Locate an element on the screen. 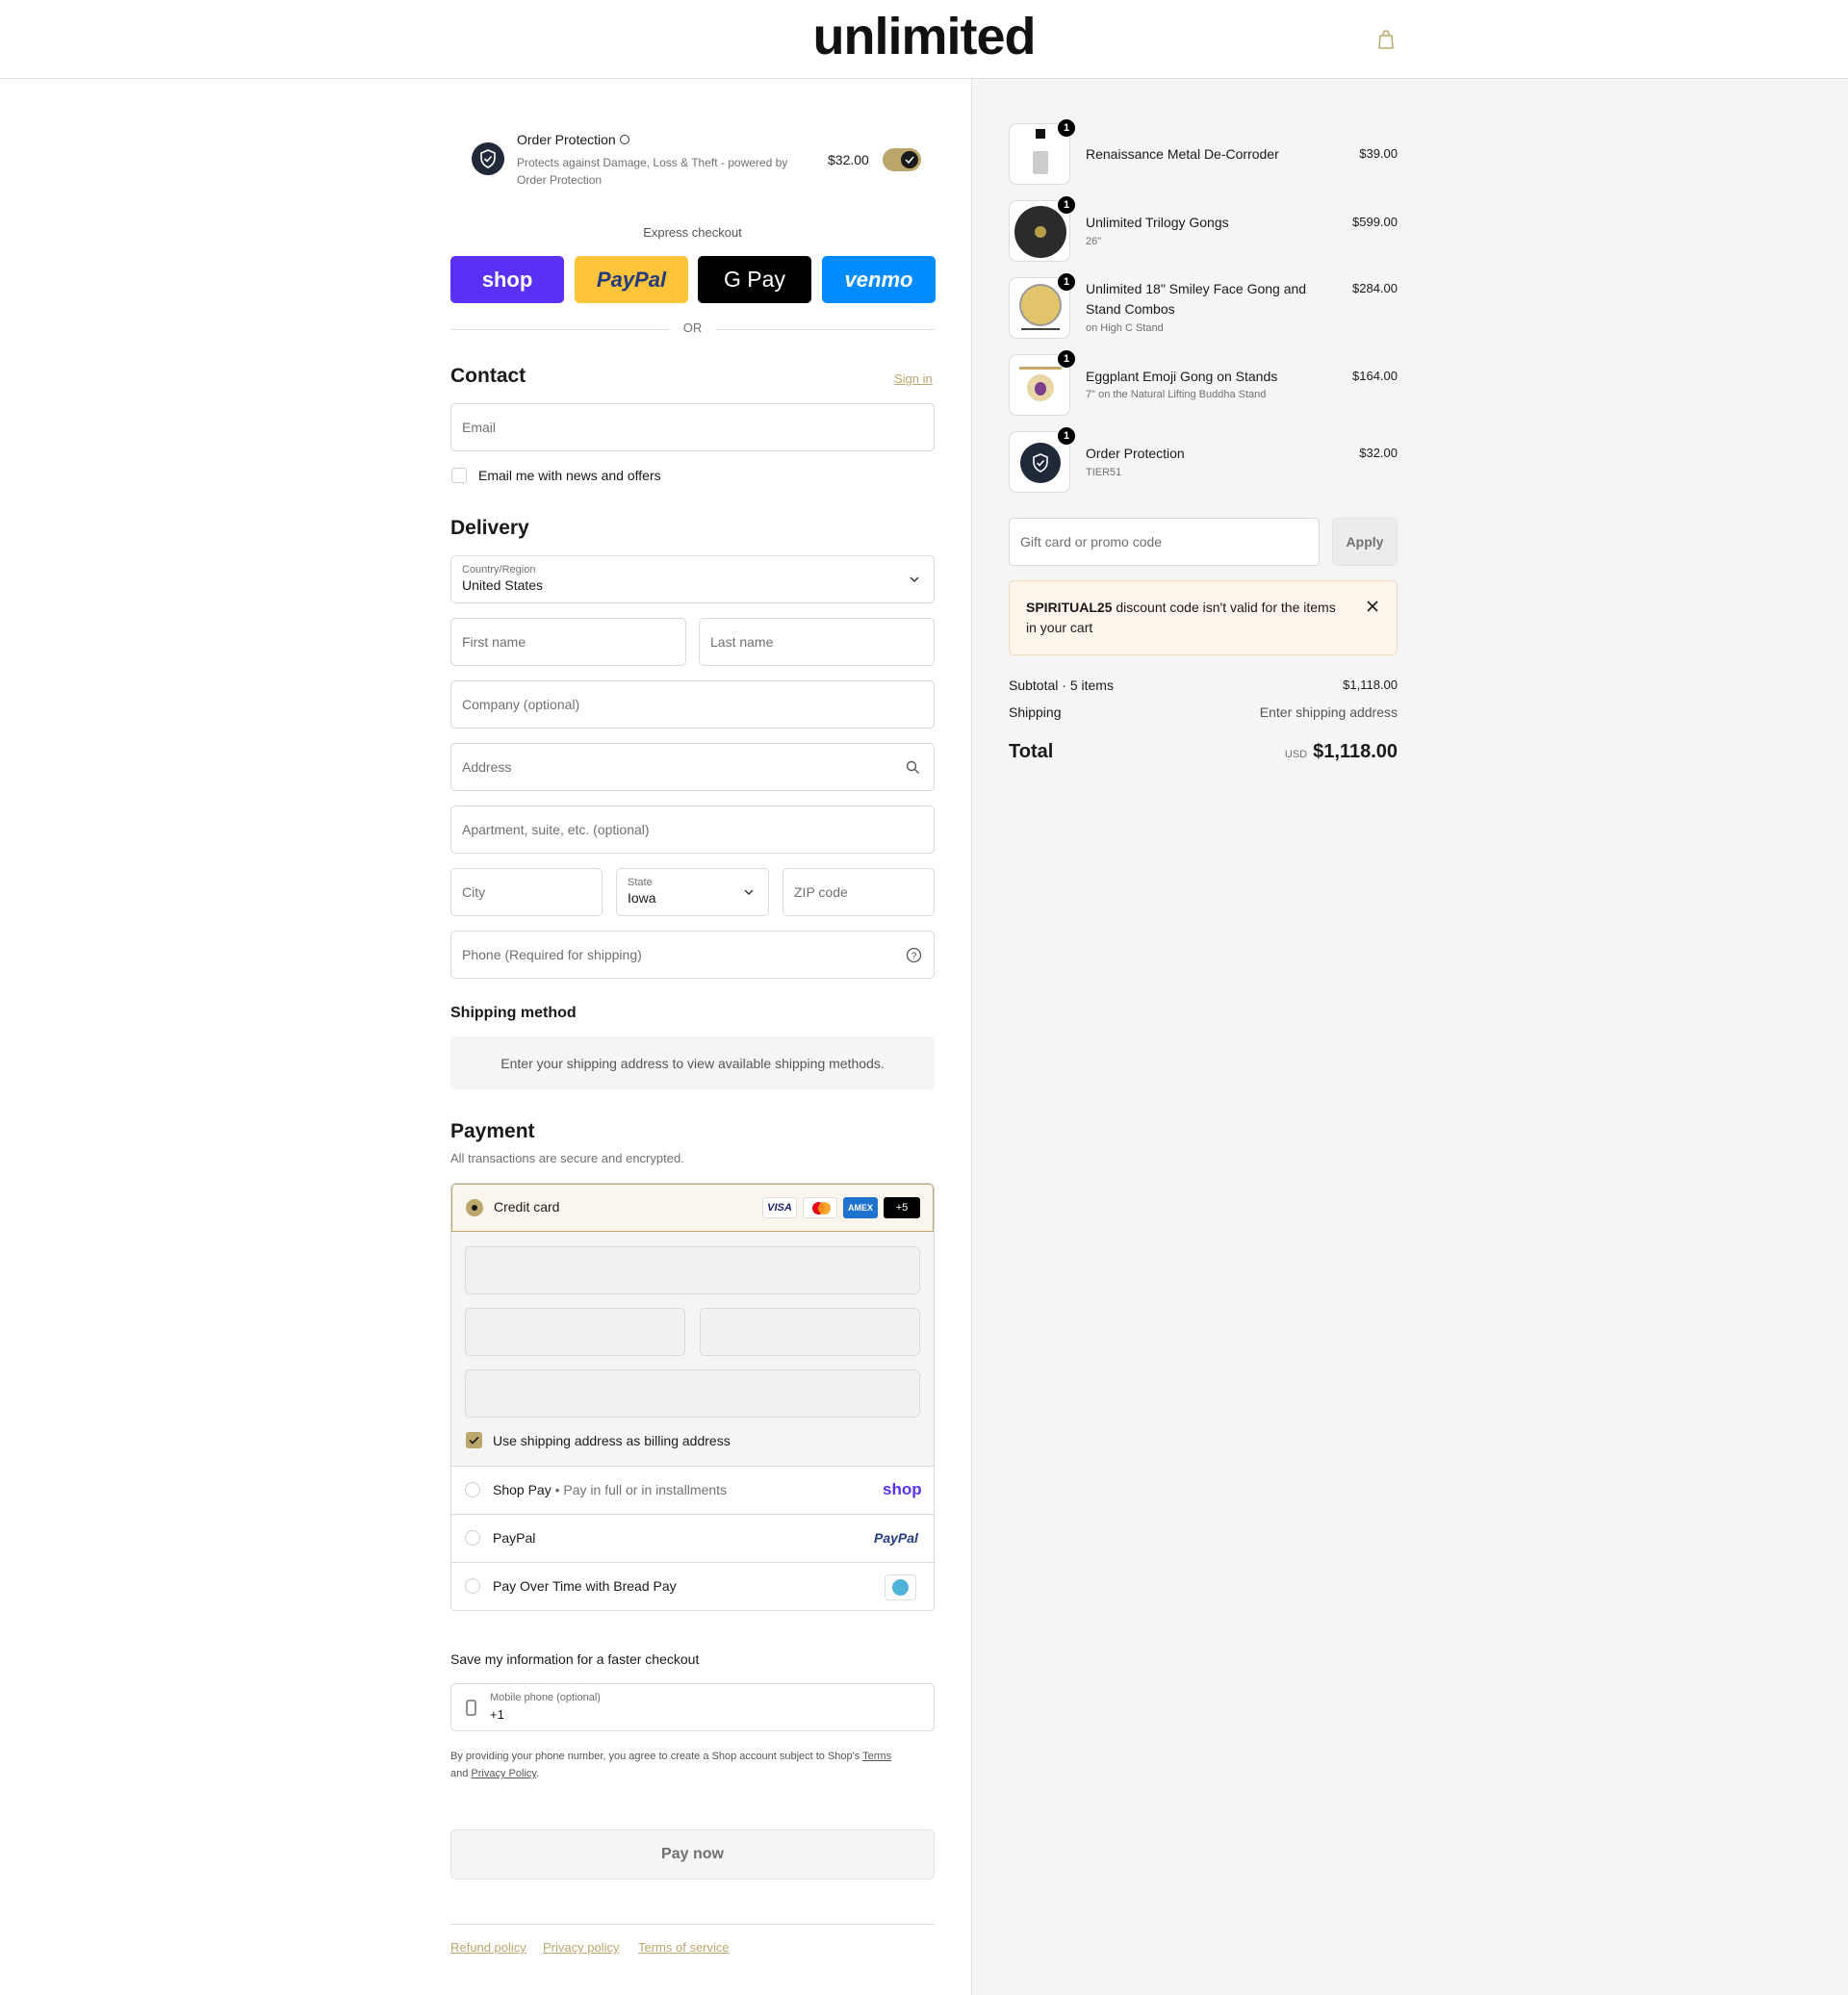 The height and width of the screenshot is (1995, 1848). shipping-method-title: Shipping method is located at coordinates (513, 1013).